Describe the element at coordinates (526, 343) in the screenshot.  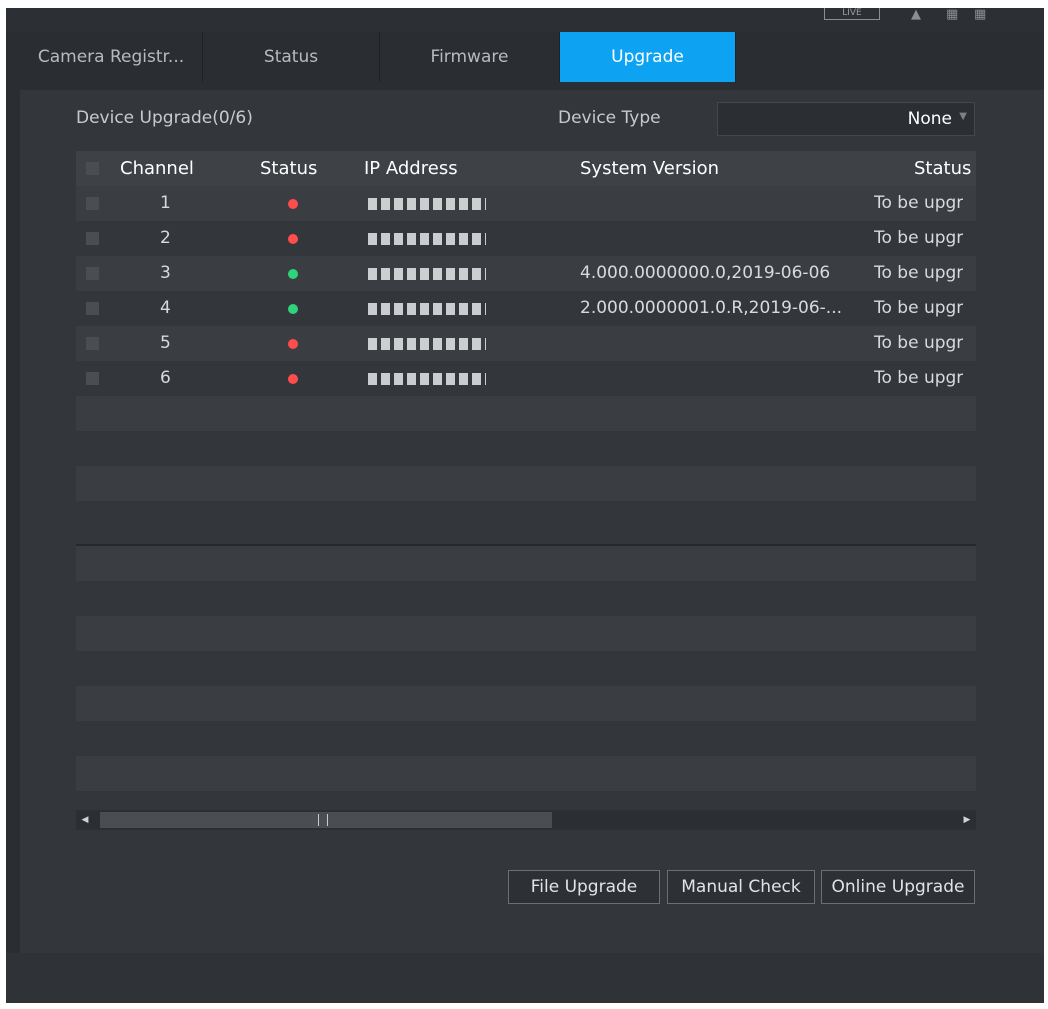
I see `table-row: 5 To be upgr` at that location.